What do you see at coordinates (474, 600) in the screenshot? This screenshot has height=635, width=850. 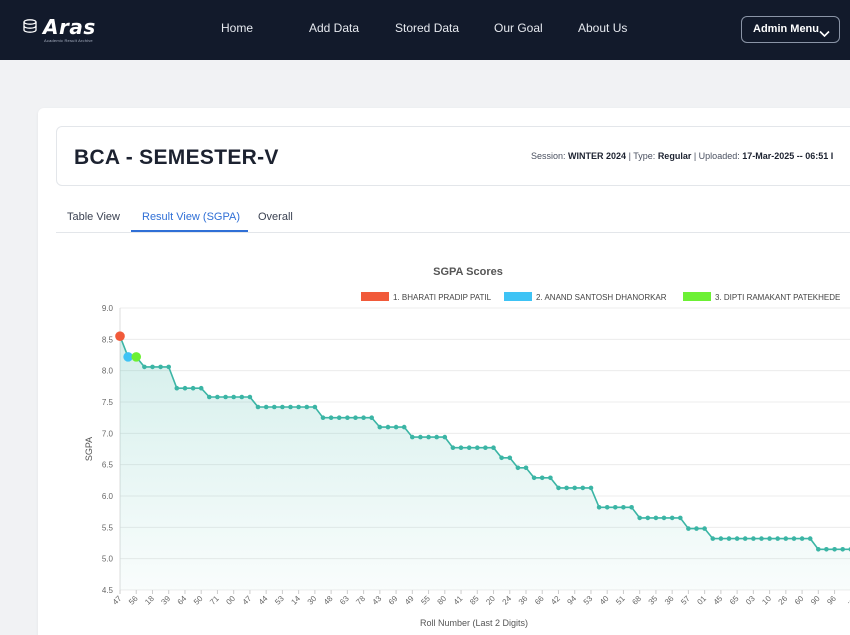 I see `x-tick-label: 85` at bounding box center [474, 600].